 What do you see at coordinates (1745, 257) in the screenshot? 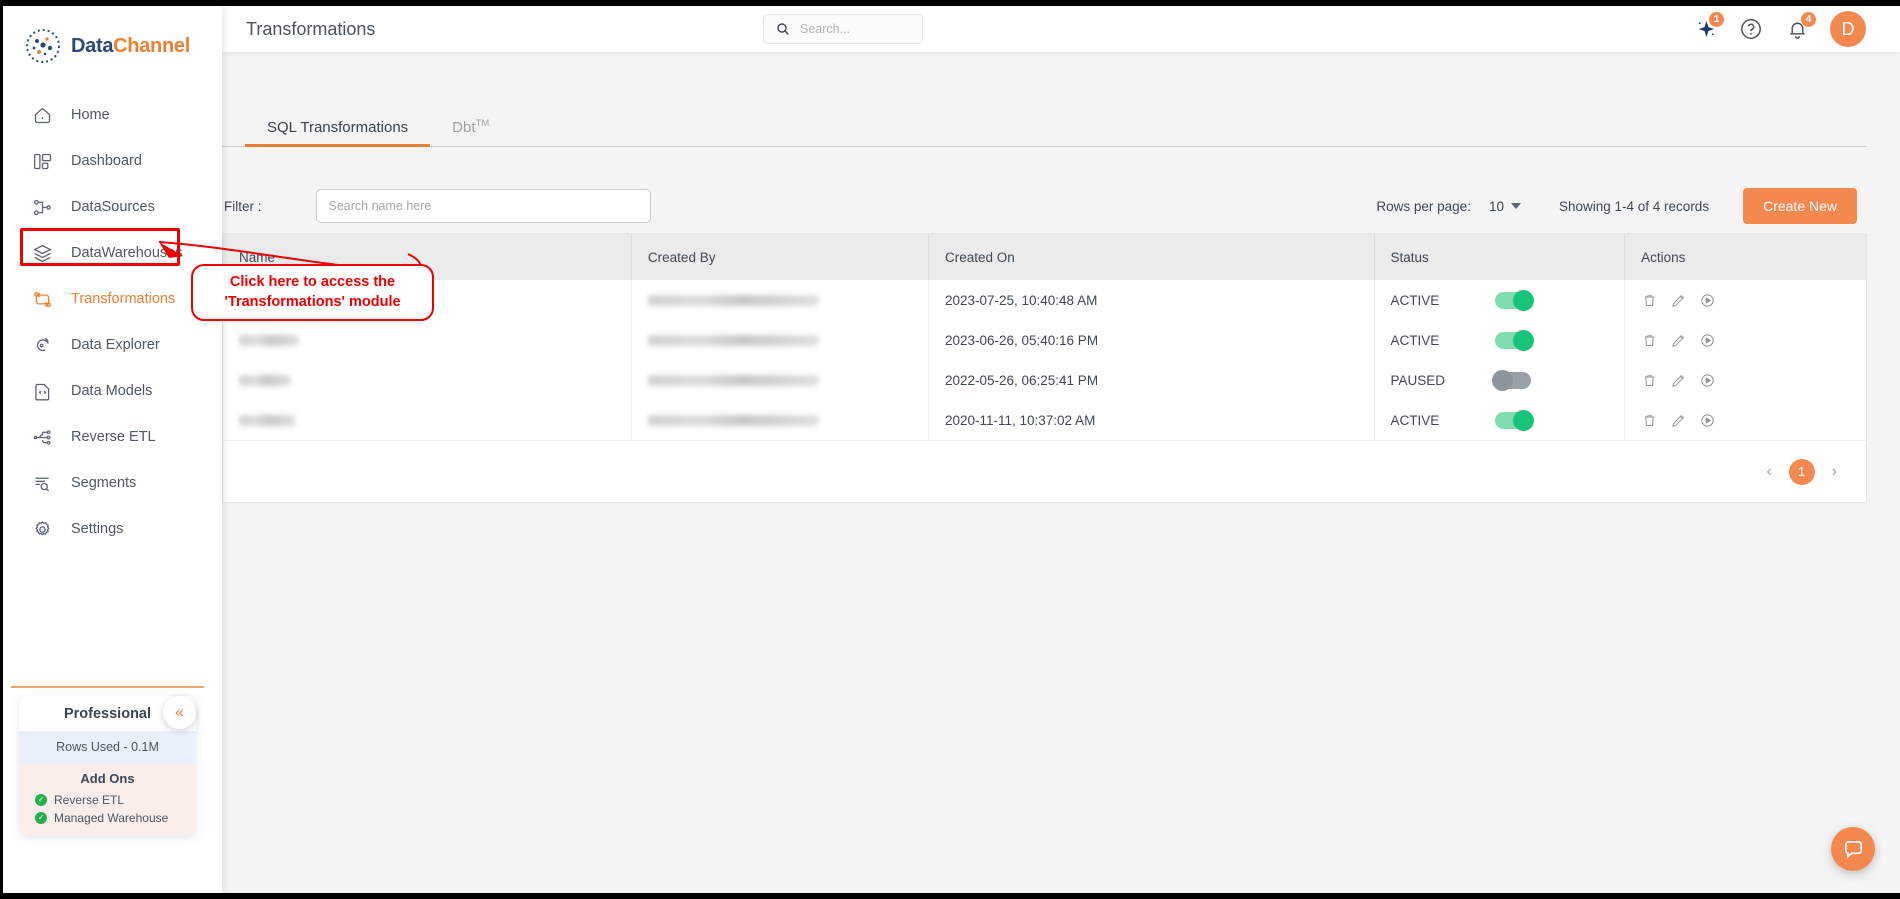
I see `column-header-actions: Actions` at bounding box center [1745, 257].